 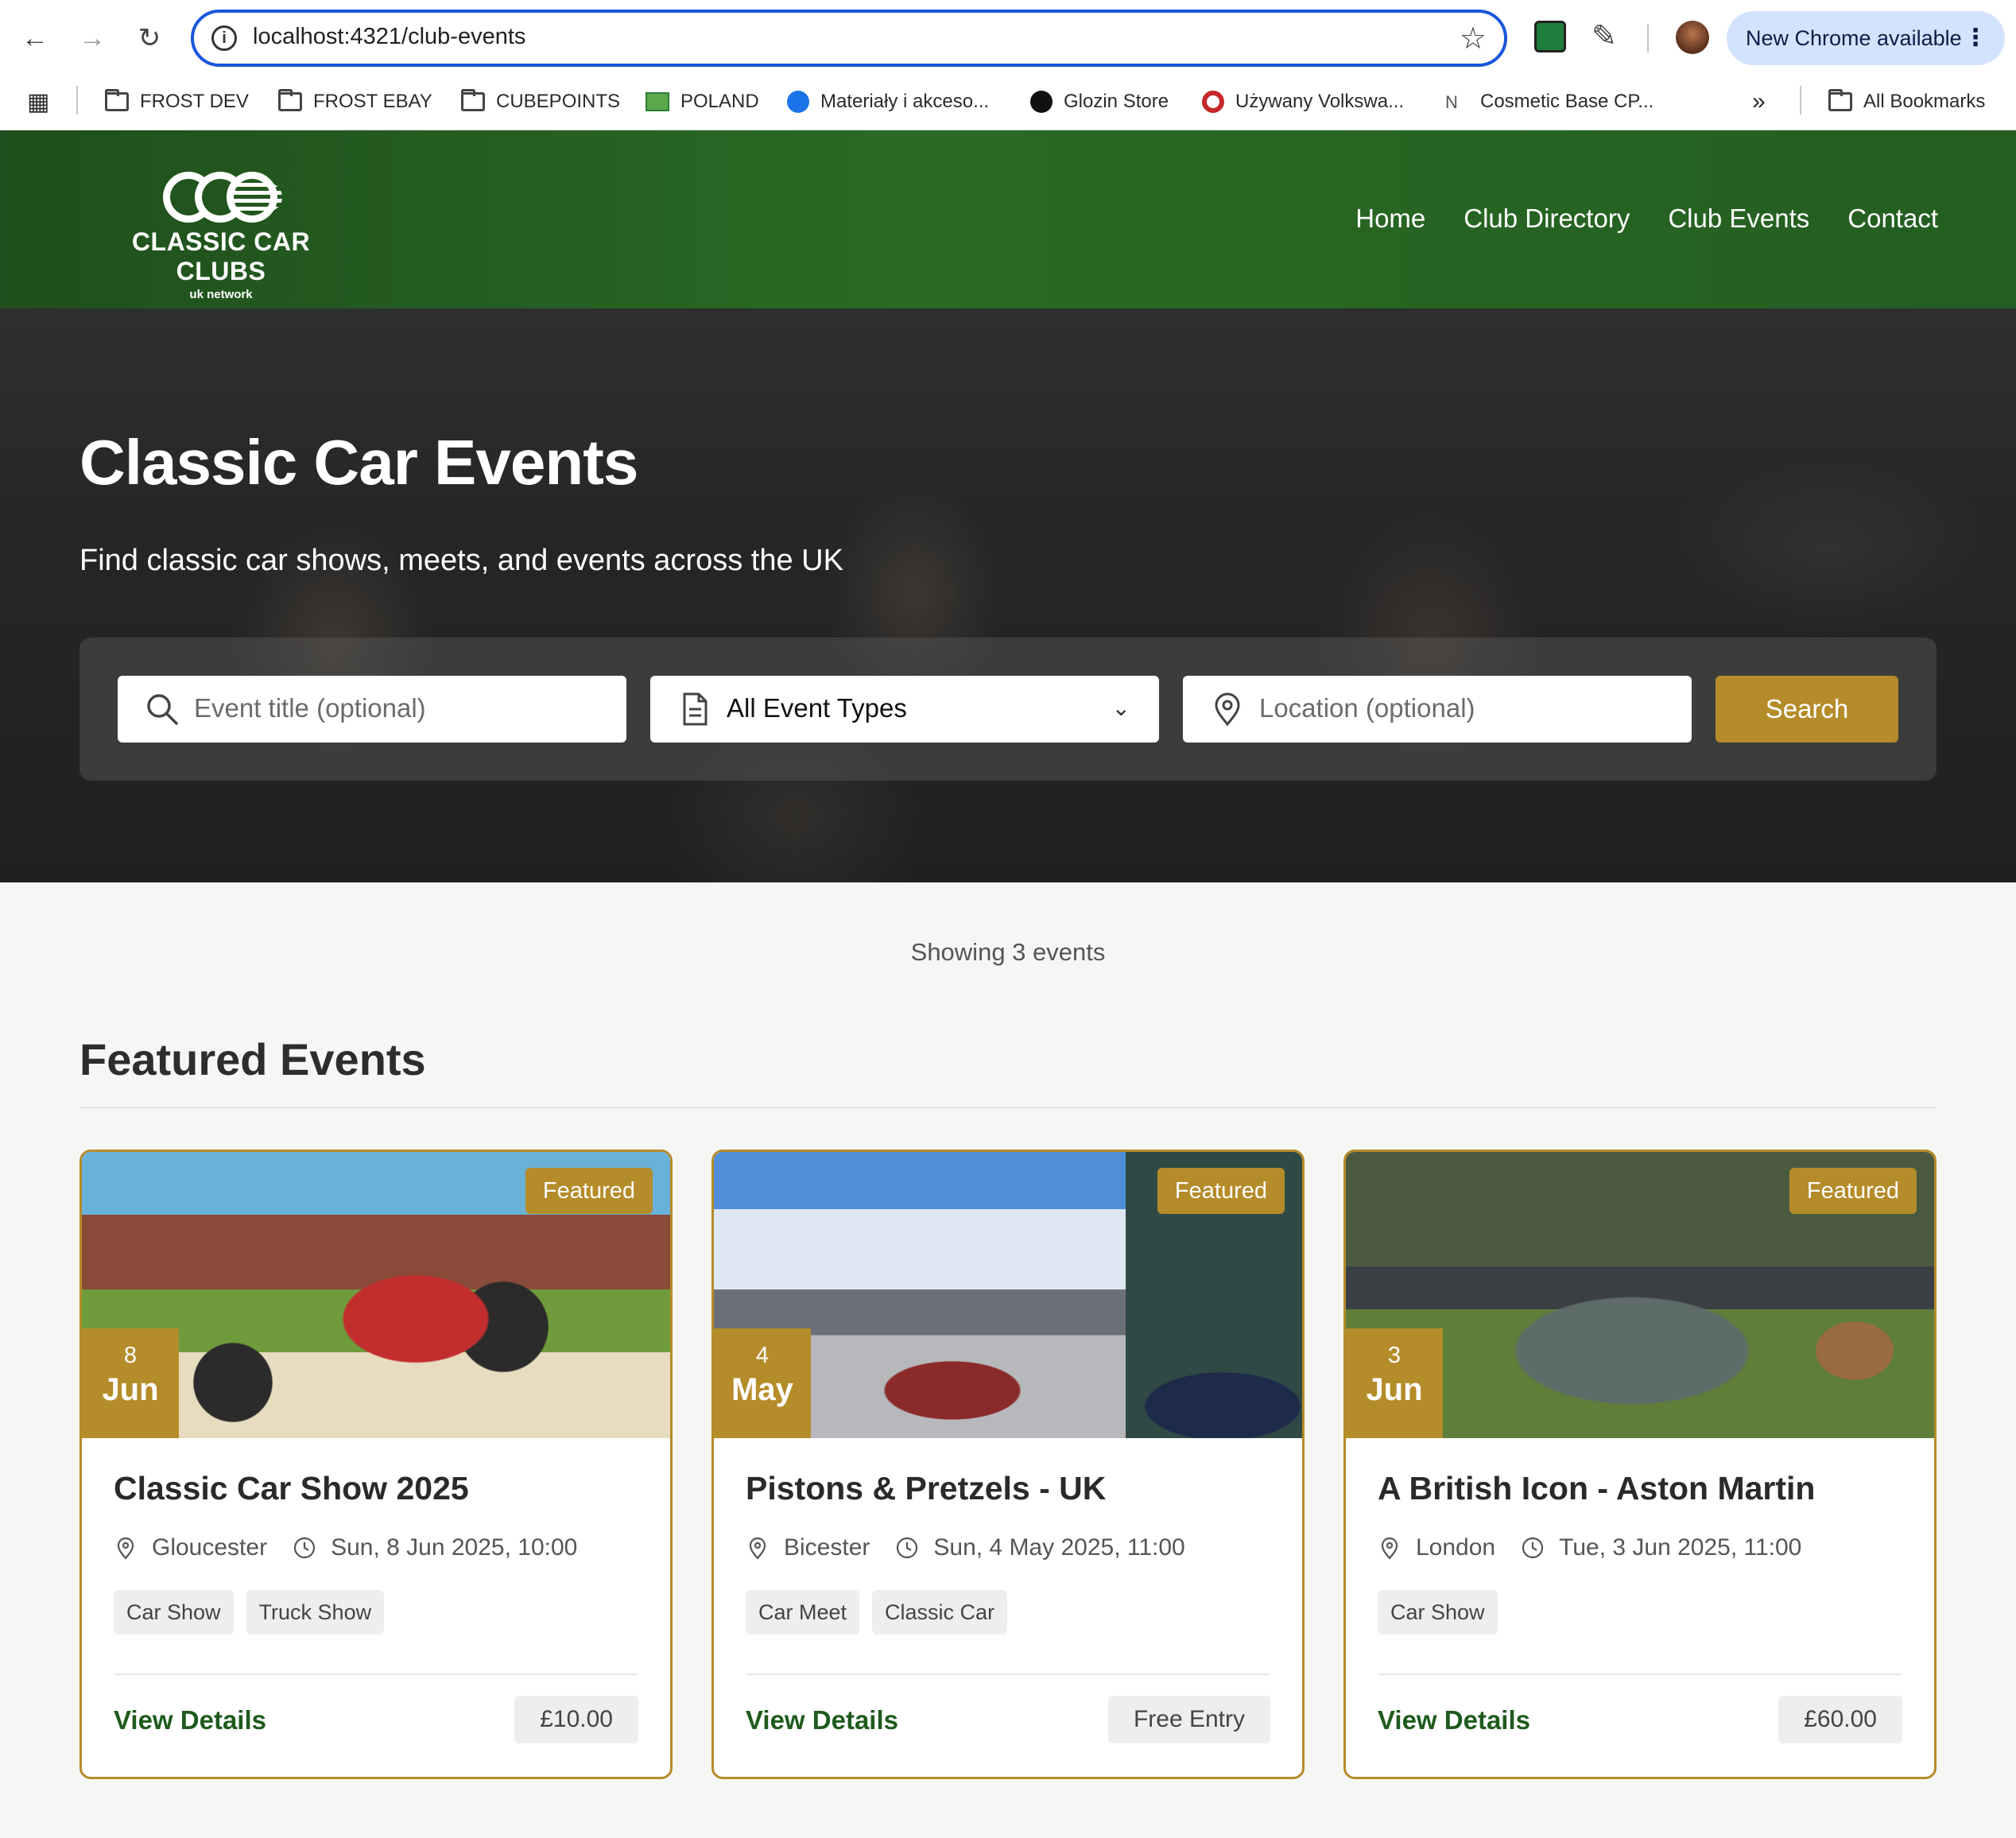 What do you see at coordinates (310, 708) in the screenshot?
I see `event-title-placeholder: Event title (optional)` at bounding box center [310, 708].